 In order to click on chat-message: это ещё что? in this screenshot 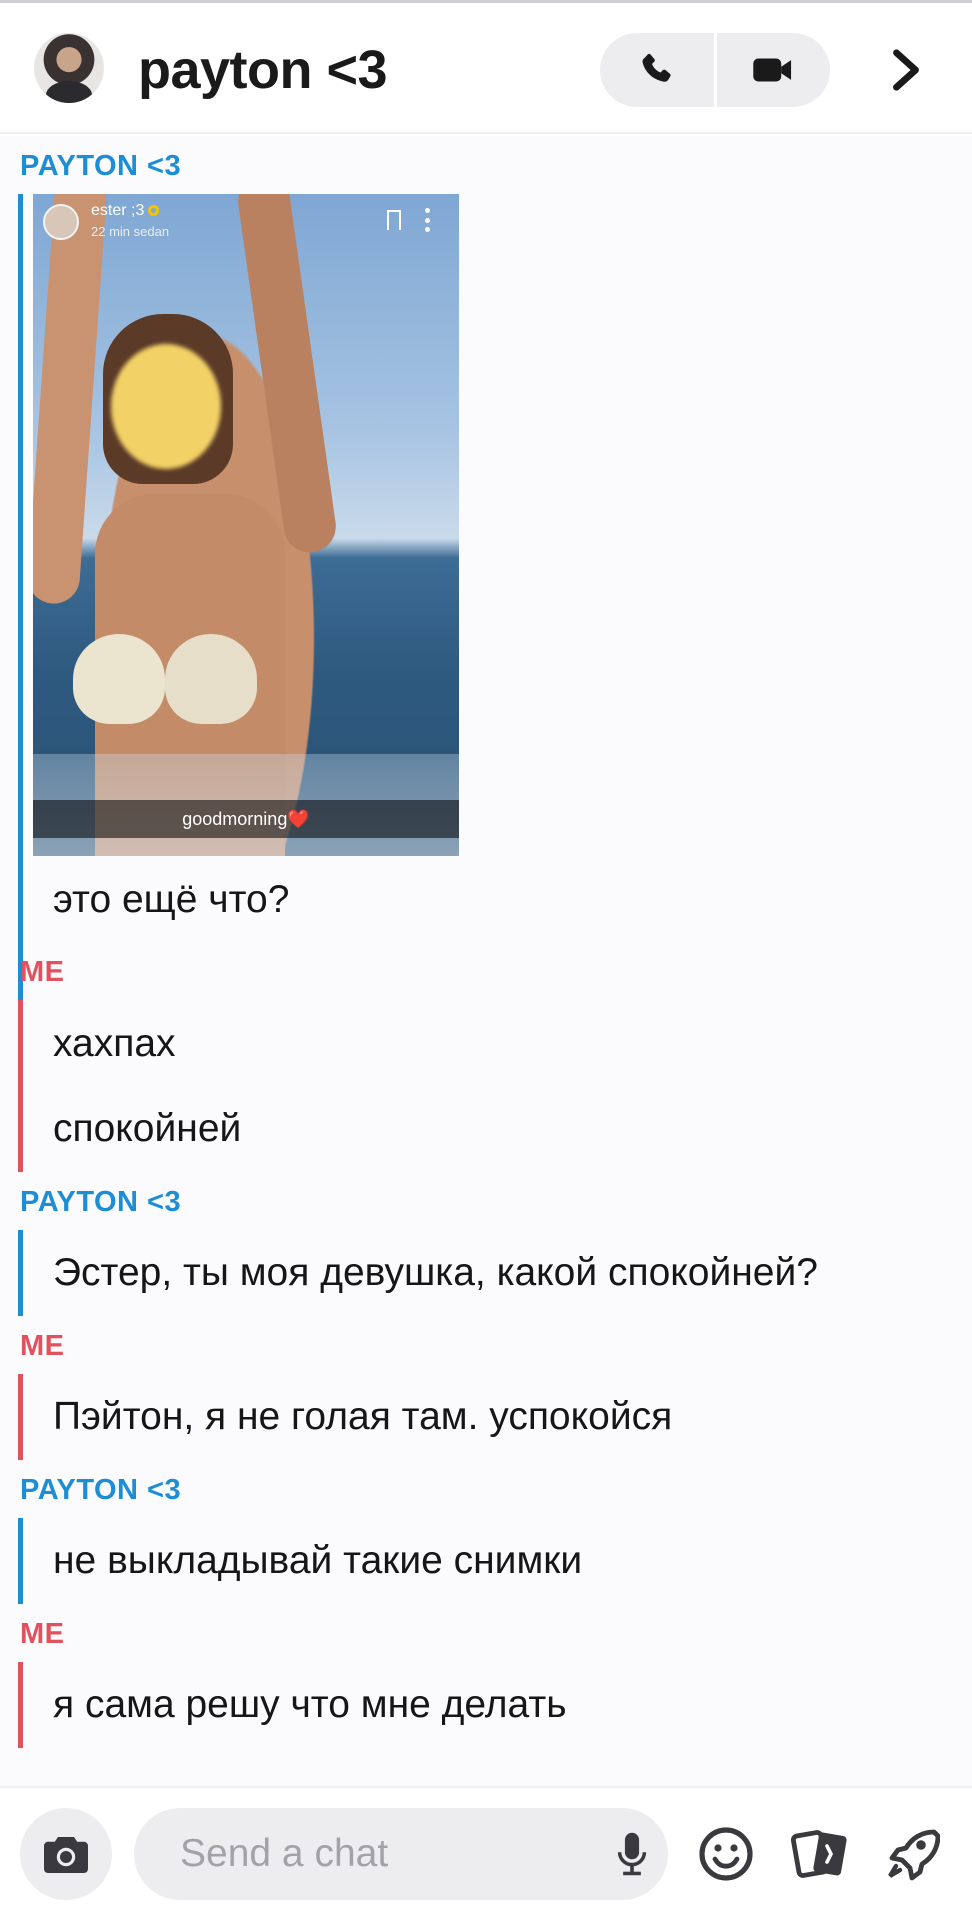, I will do `click(171, 899)`.